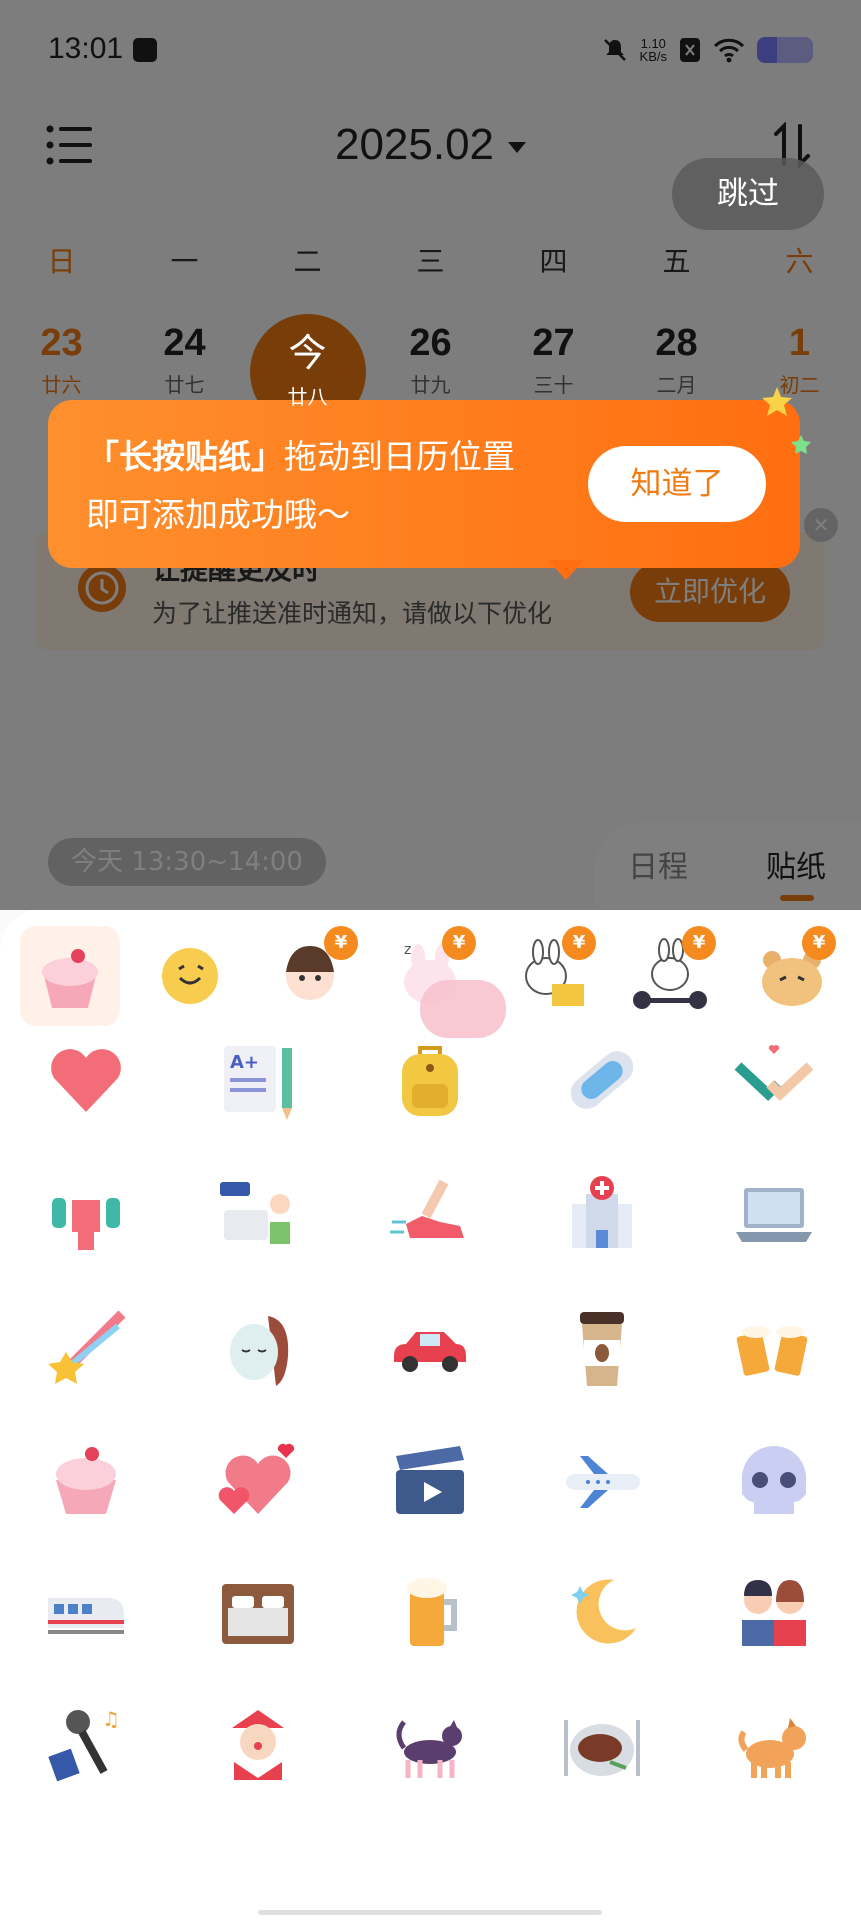 This screenshot has width=861, height=1920. Describe the element at coordinates (86, 1612) in the screenshot. I see `train-icon` at that location.